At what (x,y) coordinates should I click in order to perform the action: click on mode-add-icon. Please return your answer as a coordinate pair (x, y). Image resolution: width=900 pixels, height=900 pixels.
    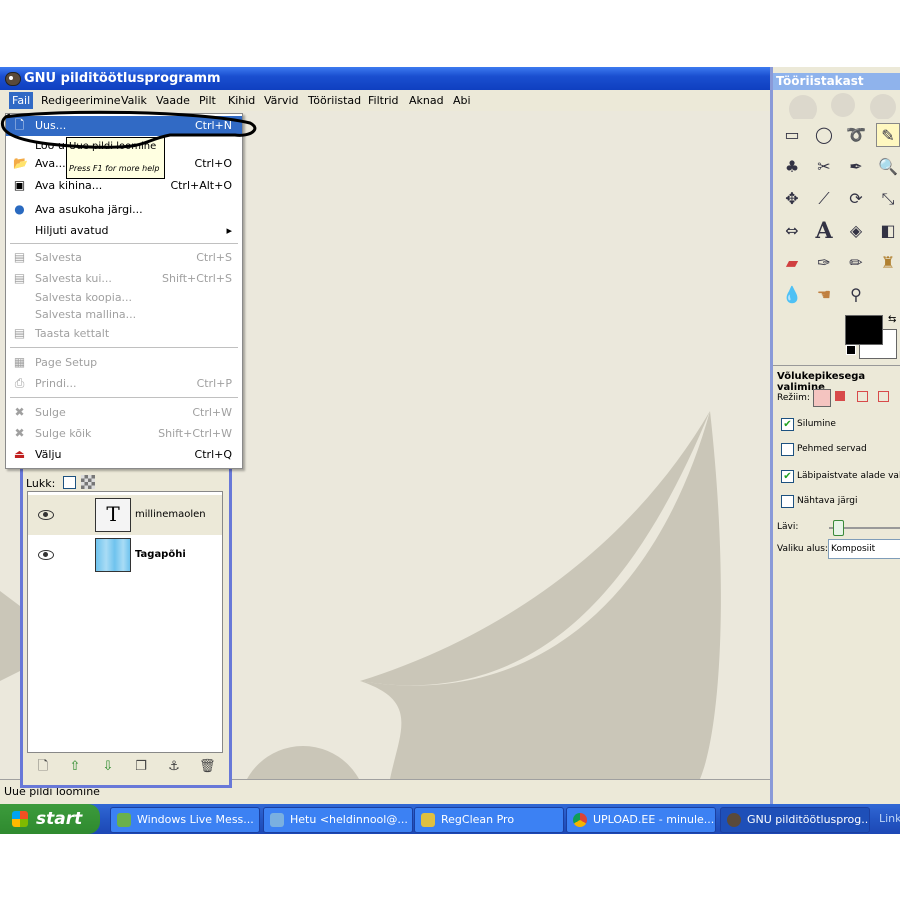
    Looking at the image, I should click on (840, 396).